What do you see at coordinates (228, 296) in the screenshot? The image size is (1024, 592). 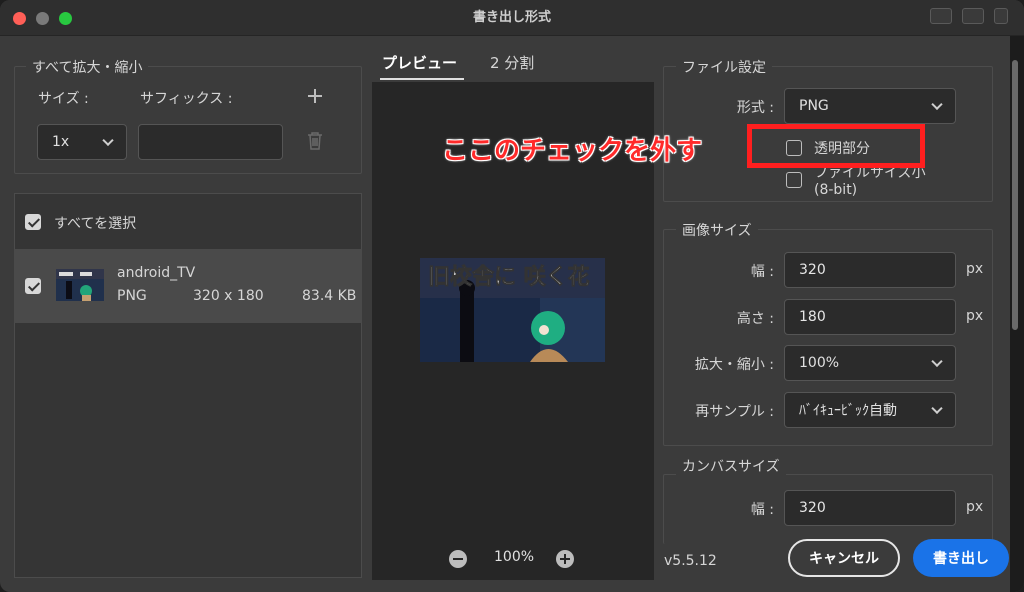 I see `asset-dimensions: 320 x 180` at bounding box center [228, 296].